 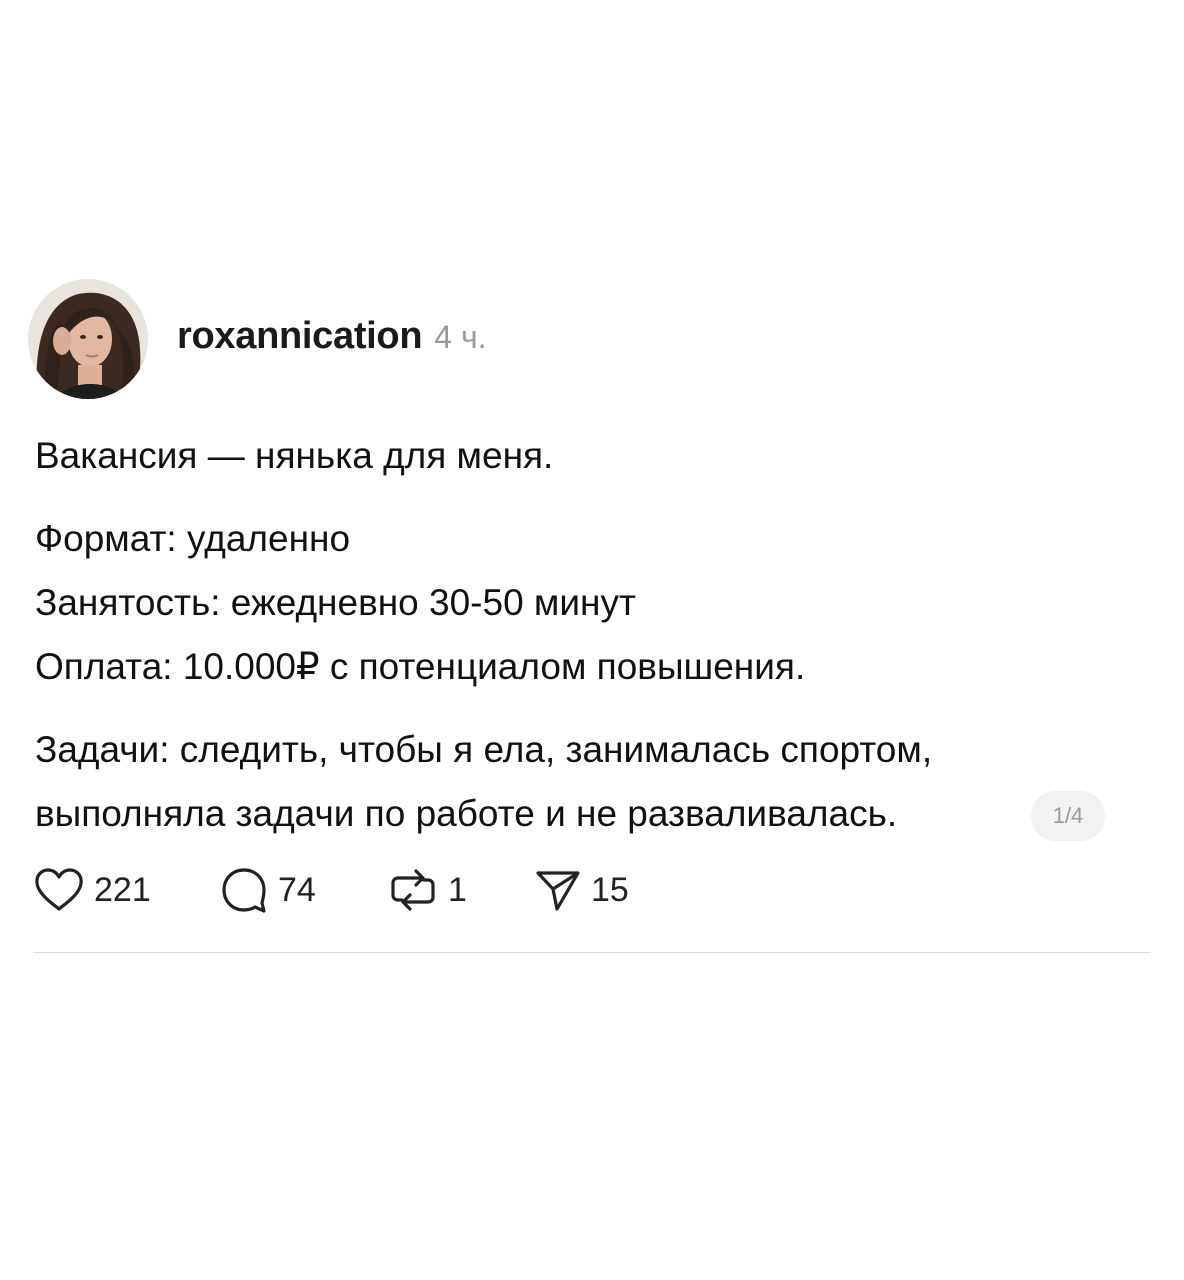 I want to click on post-text-line: Занятость: ежедневно 30-50 минут, so click(x=335, y=602).